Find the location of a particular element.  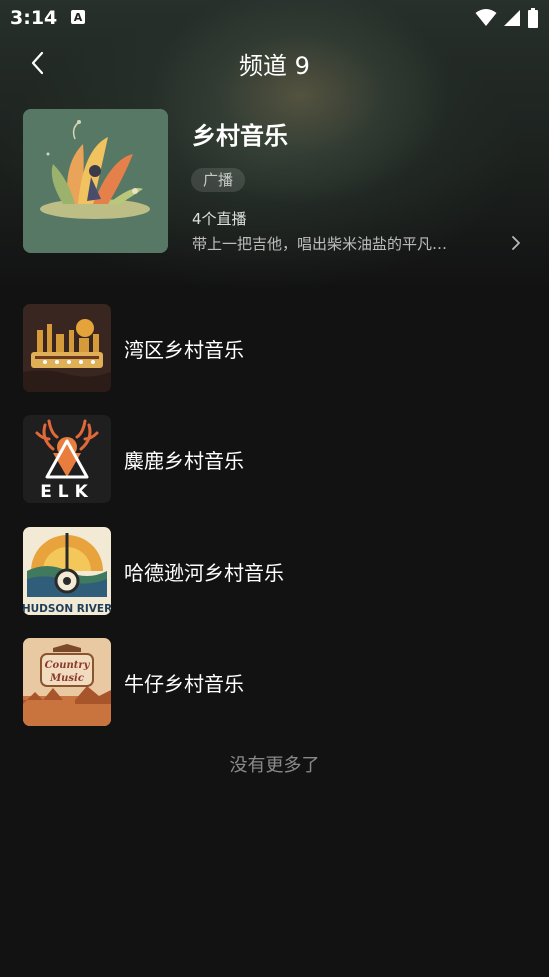

channel-cover is located at coordinates (95, 181).